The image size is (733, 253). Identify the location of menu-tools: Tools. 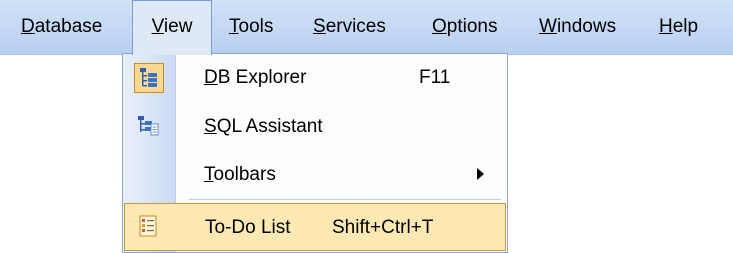
(251, 27).